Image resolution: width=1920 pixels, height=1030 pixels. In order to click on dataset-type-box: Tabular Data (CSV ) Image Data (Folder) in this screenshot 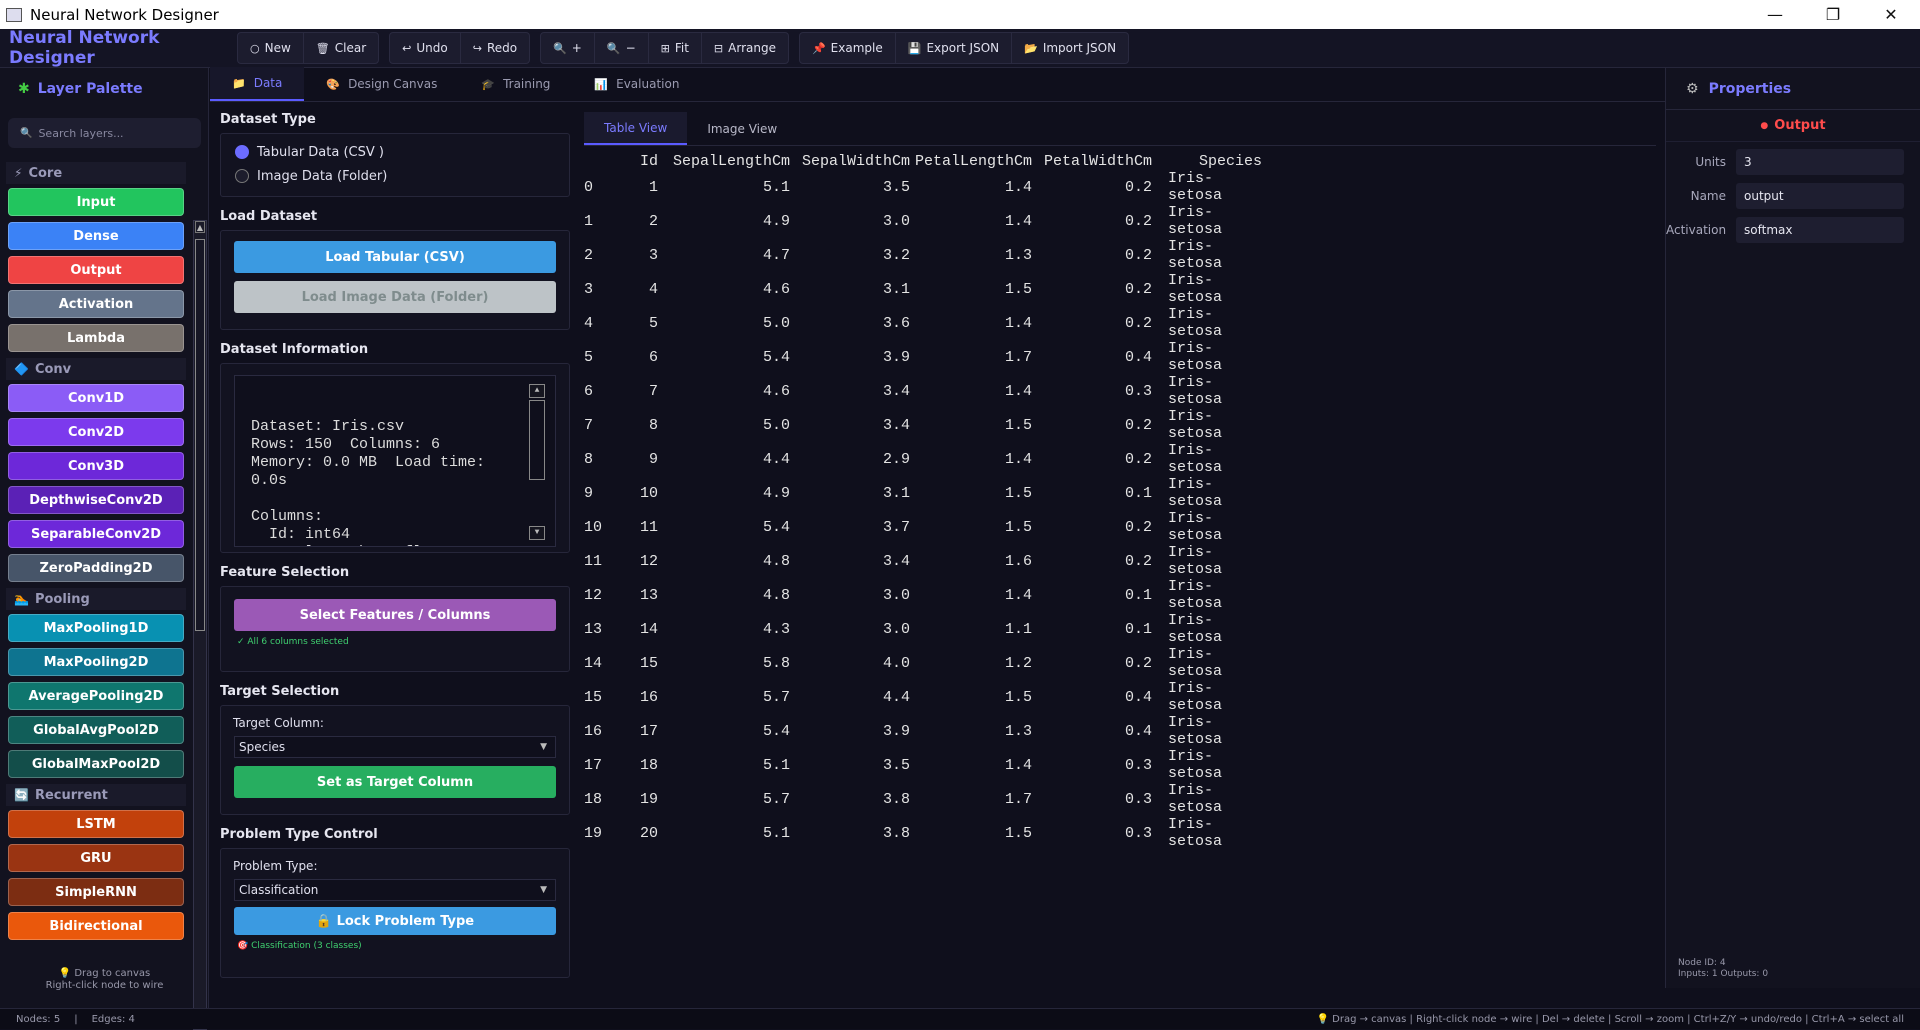, I will do `click(395, 165)`.